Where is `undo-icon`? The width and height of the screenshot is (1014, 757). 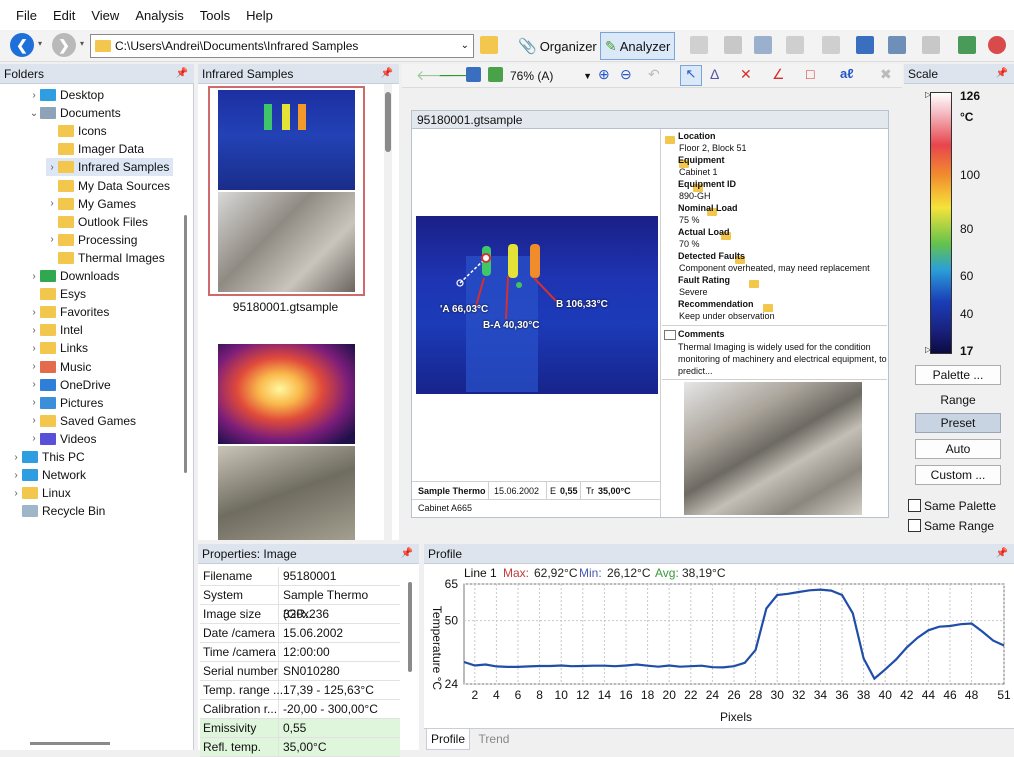
undo-icon is located at coordinates (699, 45).